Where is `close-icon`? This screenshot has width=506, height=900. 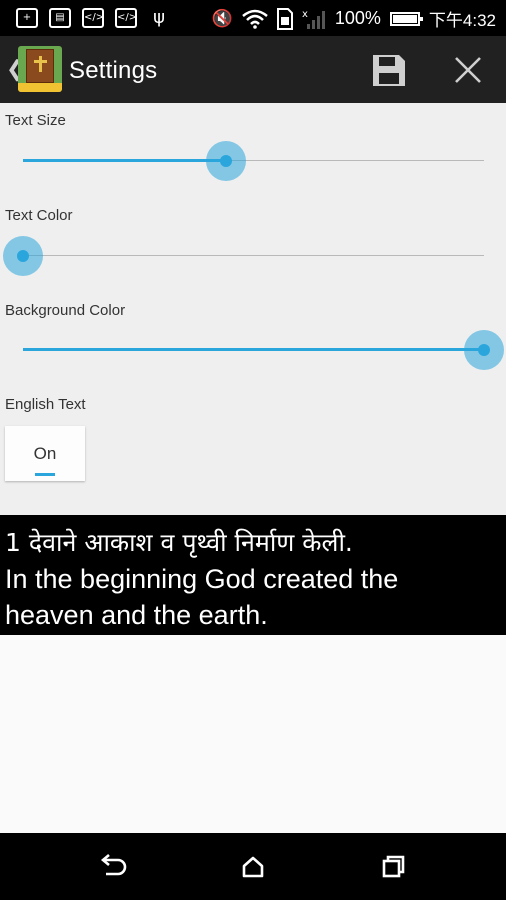
close-icon is located at coordinates (468, 70).